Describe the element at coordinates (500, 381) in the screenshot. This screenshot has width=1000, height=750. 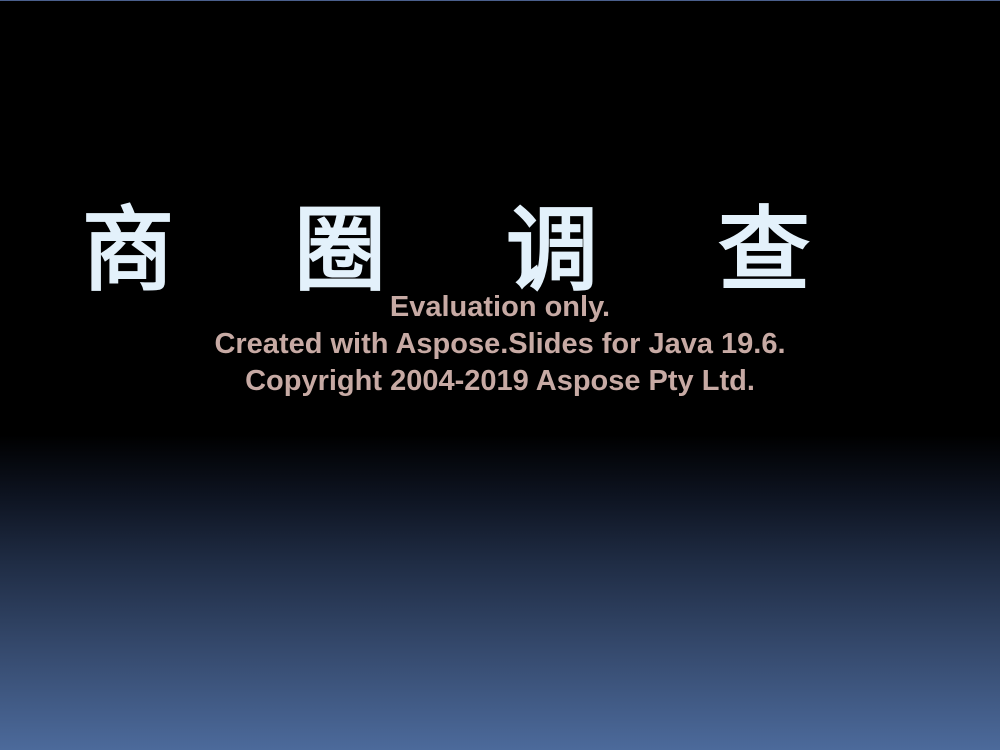
I see `watermark-line-copyright: Copyright 2004-2019 Aspose Pty Ltd.` at that location.